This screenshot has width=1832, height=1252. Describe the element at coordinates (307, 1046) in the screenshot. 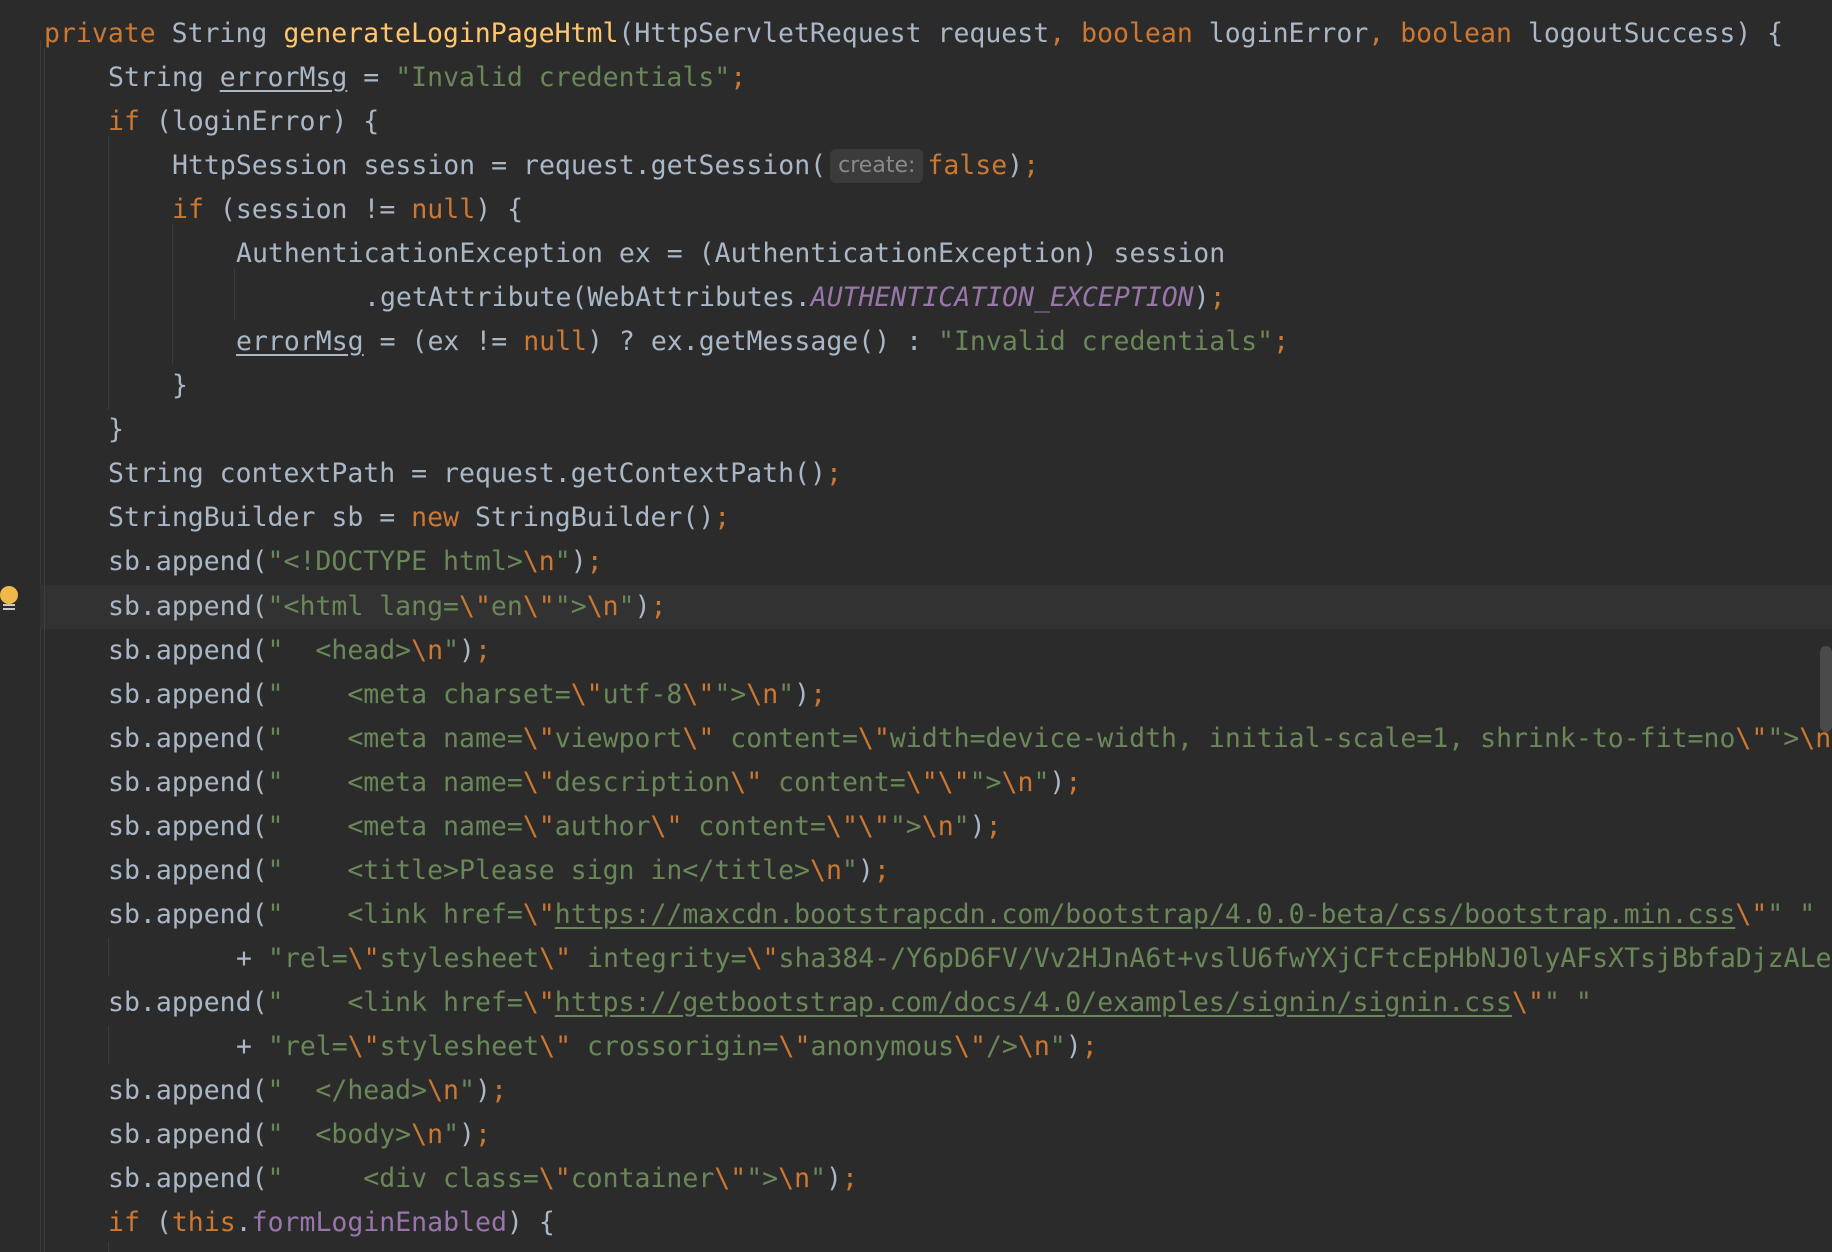

I see `string-literal: "rel=` at that location.